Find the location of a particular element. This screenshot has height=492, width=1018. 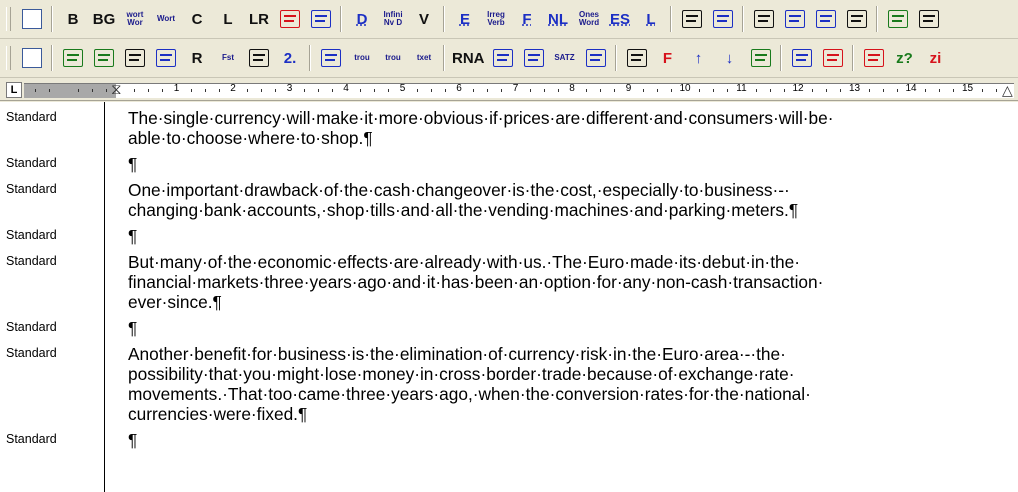

toolbar-button-12: V is located at coordinates (424, 19).